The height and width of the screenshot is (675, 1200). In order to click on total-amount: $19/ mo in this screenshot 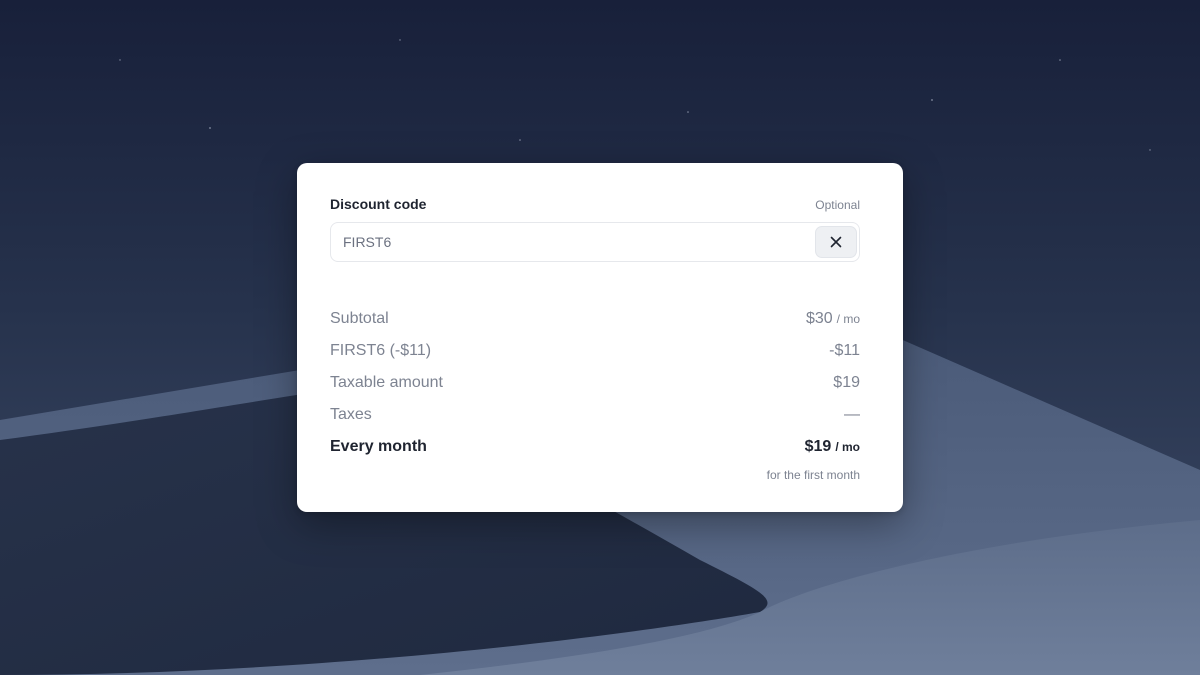, I will do `click(832, 447)`.